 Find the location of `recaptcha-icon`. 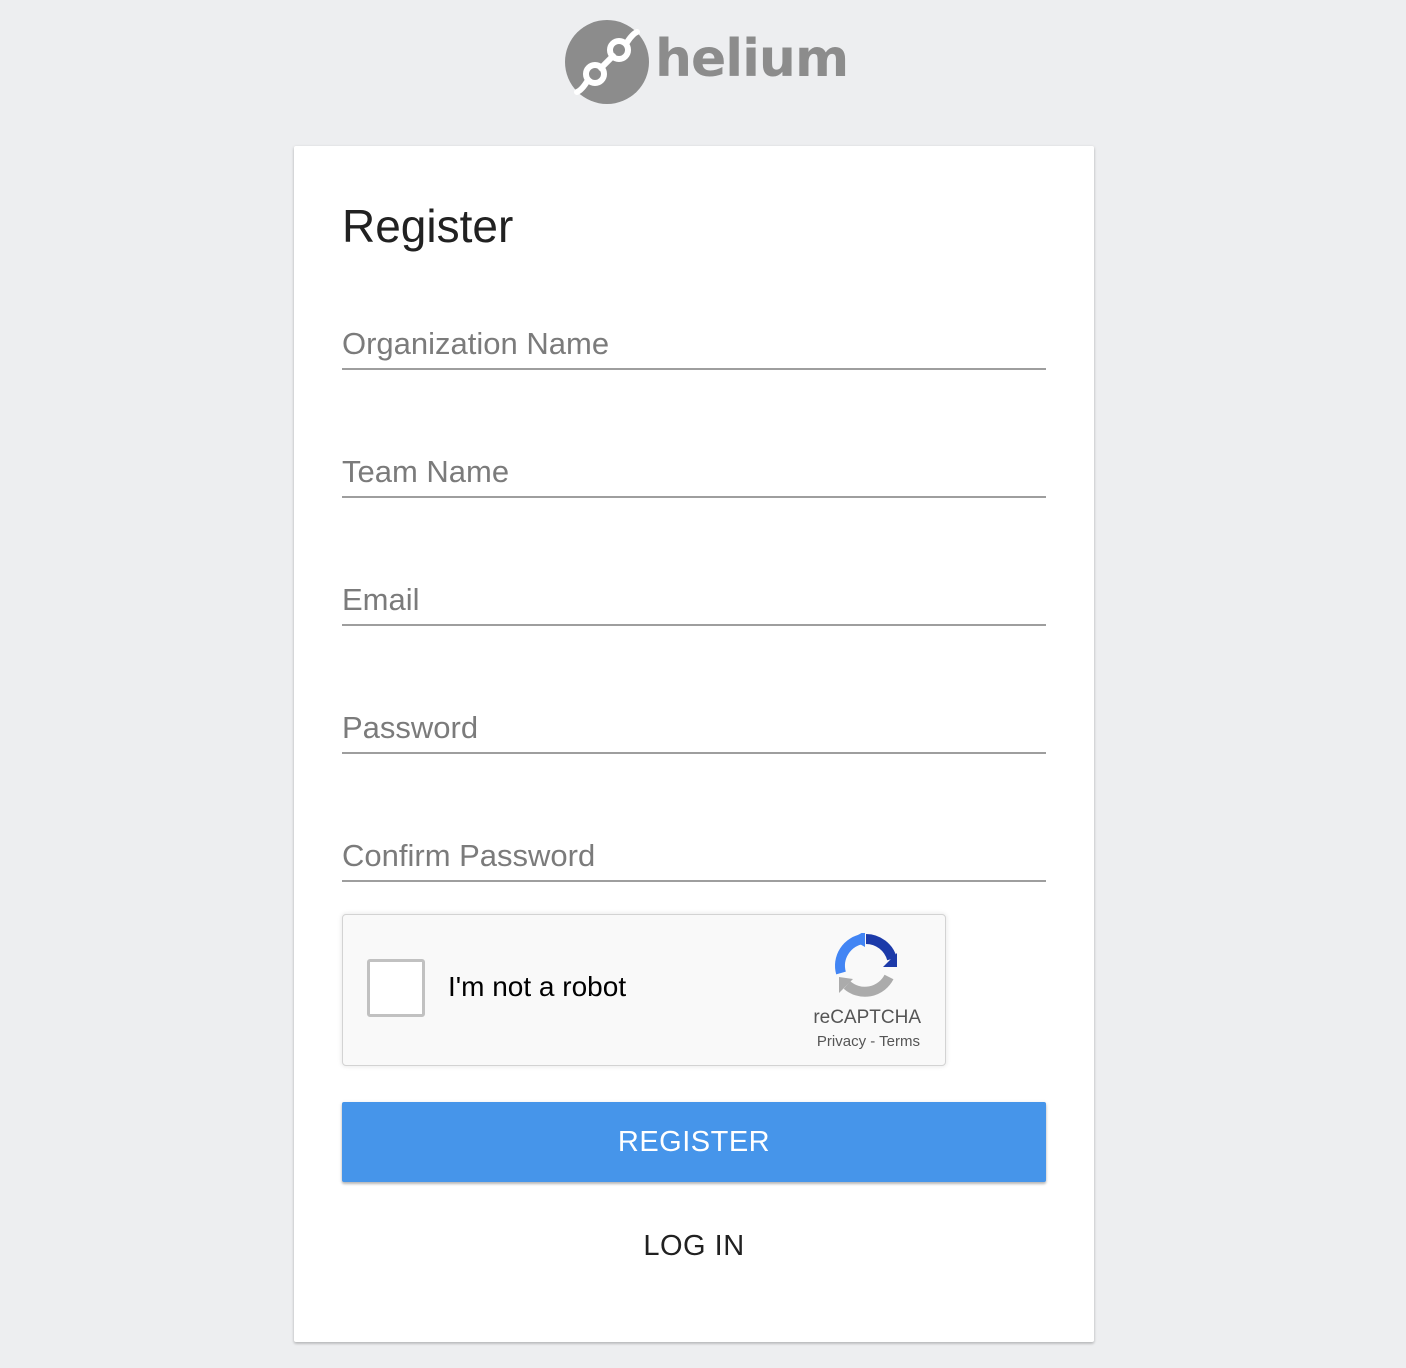

recaptcha-icon is located at coordinates (866, 965).